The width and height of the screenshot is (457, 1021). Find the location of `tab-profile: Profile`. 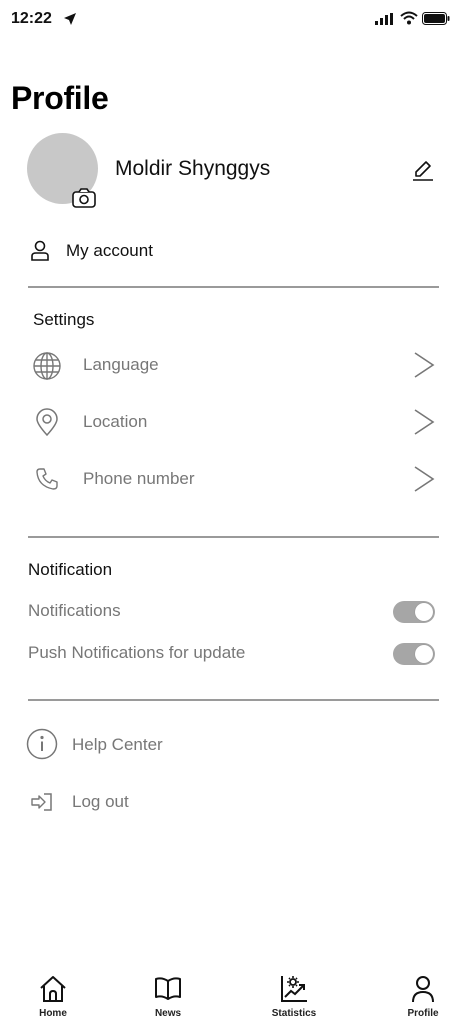

tab-profile: Profile is located at coordinates (420, 997).